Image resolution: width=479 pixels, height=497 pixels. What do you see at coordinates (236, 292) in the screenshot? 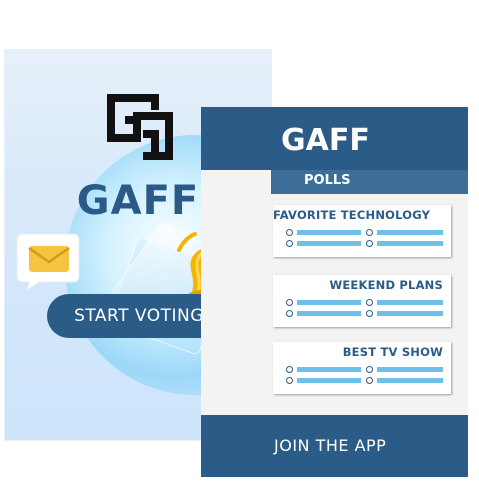
I see `panel-side` at bounding box center [236, 292].